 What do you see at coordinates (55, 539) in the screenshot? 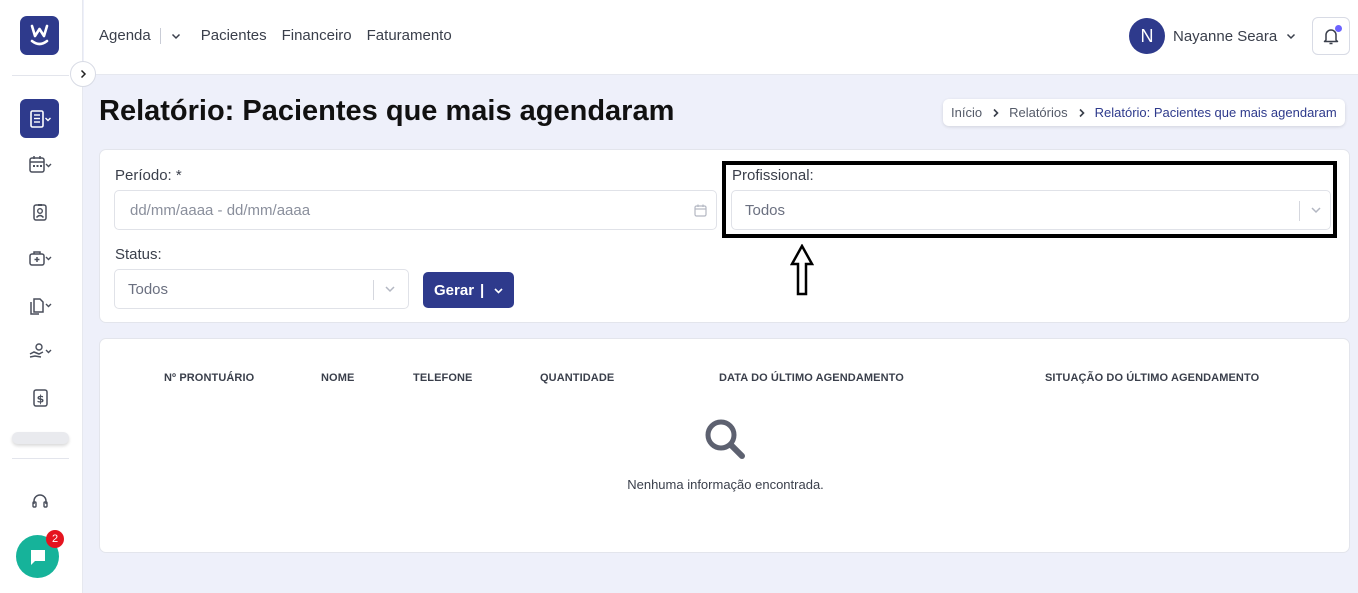
I see `chat-notification-badge: 2` at bounding box center [55, 539].